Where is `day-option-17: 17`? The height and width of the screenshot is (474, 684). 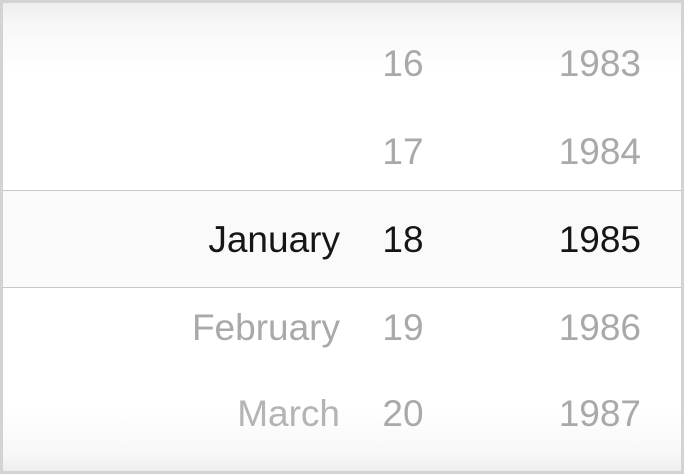 day-option-17: 17 is located at coordinates (403, 152).